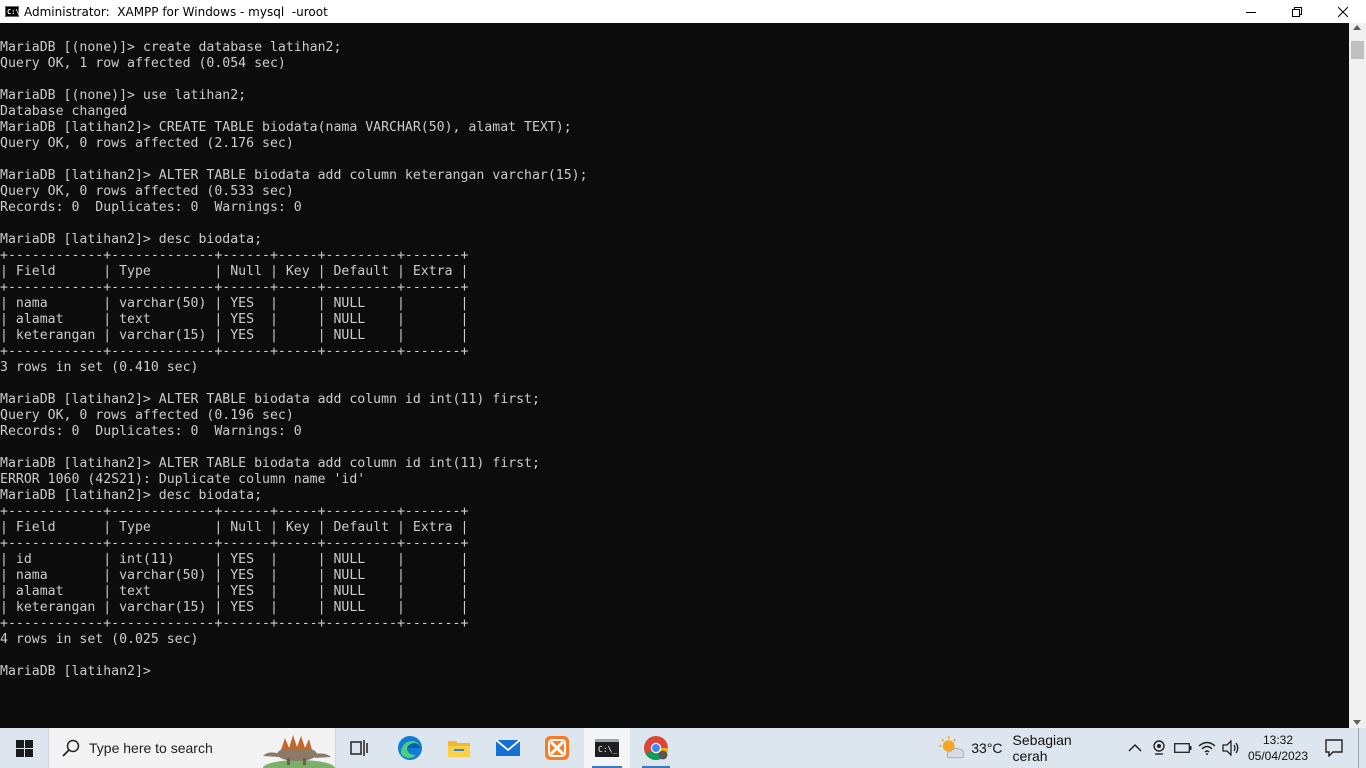  I want to click on wifi-icon, so click(1207, 748).